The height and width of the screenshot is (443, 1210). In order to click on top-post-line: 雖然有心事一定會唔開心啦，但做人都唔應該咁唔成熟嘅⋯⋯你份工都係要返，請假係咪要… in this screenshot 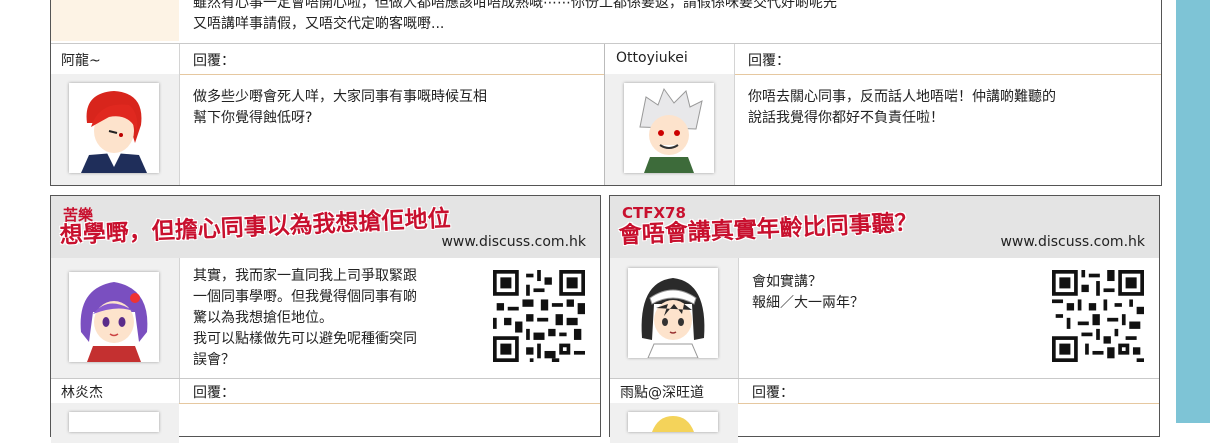, I will do `click(515, 5)`.